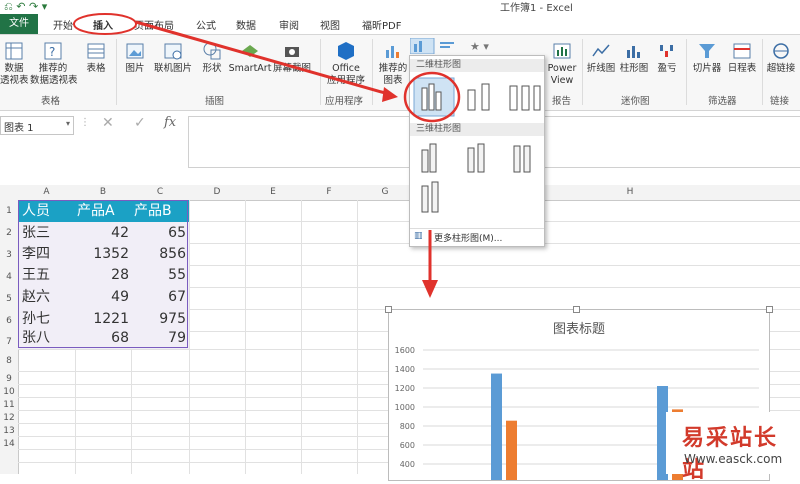  I want to click on hyperlink-icon, so click(781, 51).